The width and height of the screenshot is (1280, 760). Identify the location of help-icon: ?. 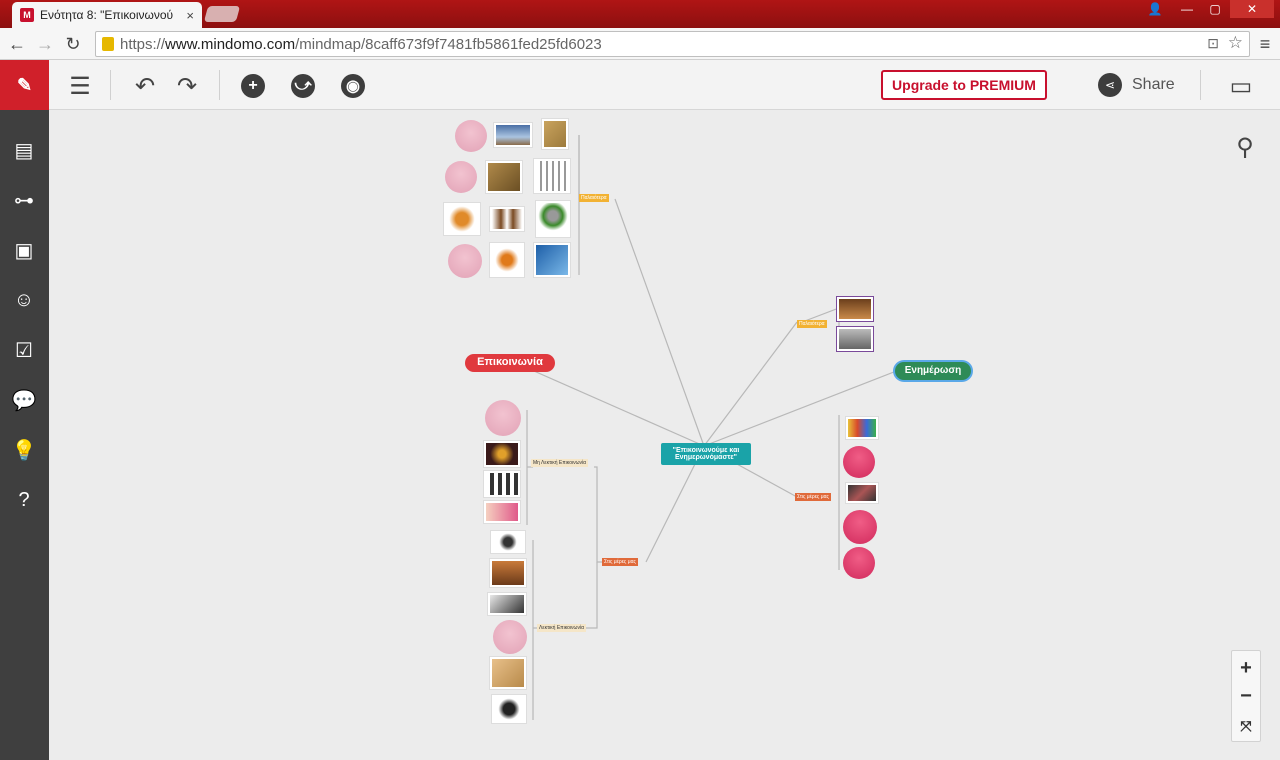
(24, 500).